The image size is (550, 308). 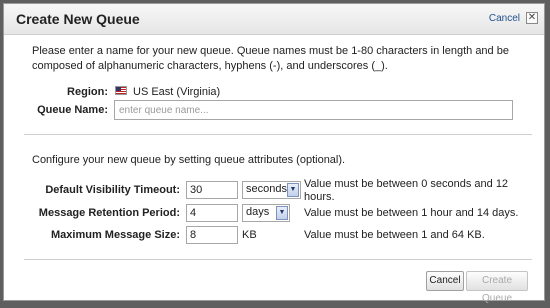 What do you see at coordinates (445, 281) in the screenshot?
I see `cancel-button: Cancel` at bounding box center [445, 281].